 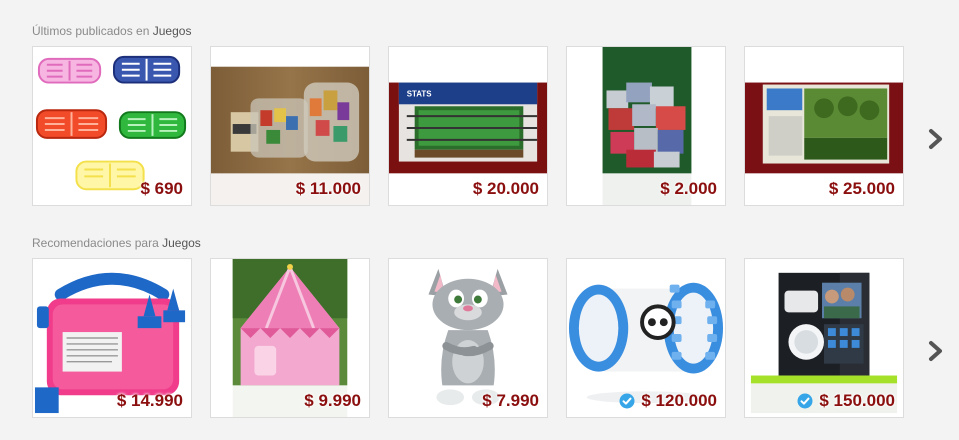 I want to click on product-card: $ 2.000, so click(x=646, y=126).